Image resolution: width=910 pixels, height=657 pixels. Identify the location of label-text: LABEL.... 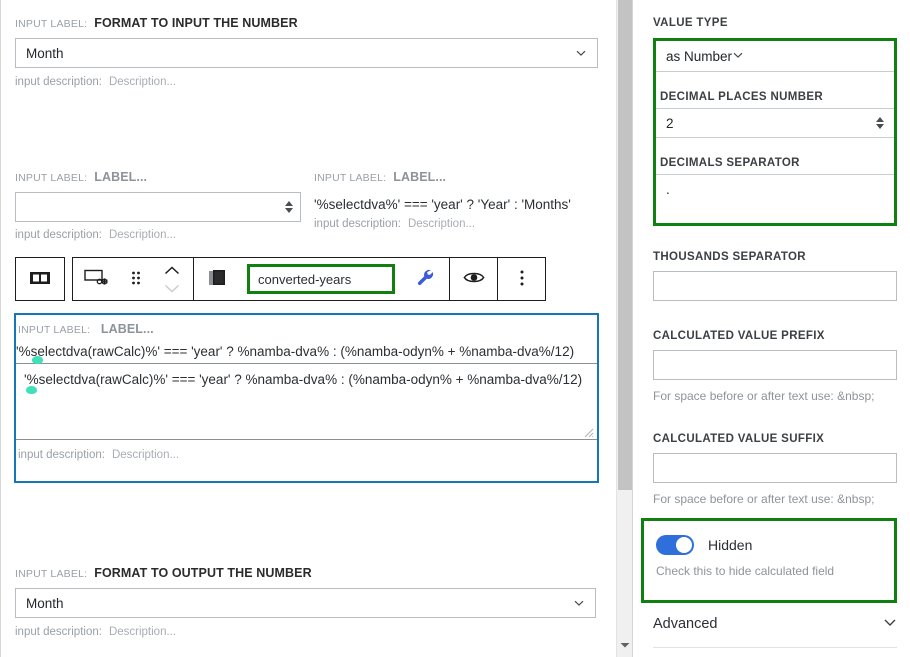
(420, 177).